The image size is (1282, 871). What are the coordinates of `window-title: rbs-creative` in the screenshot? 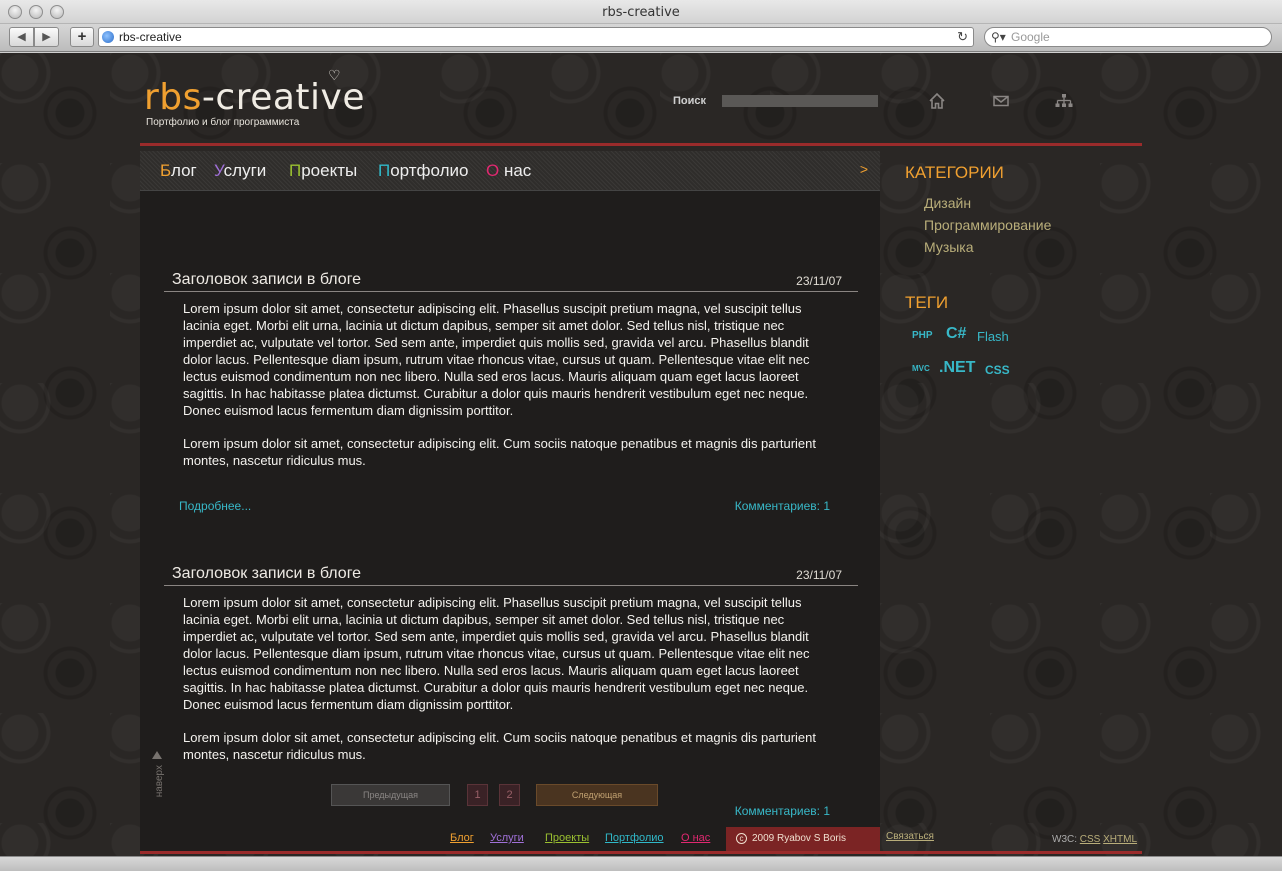 It's located at (641, 12).